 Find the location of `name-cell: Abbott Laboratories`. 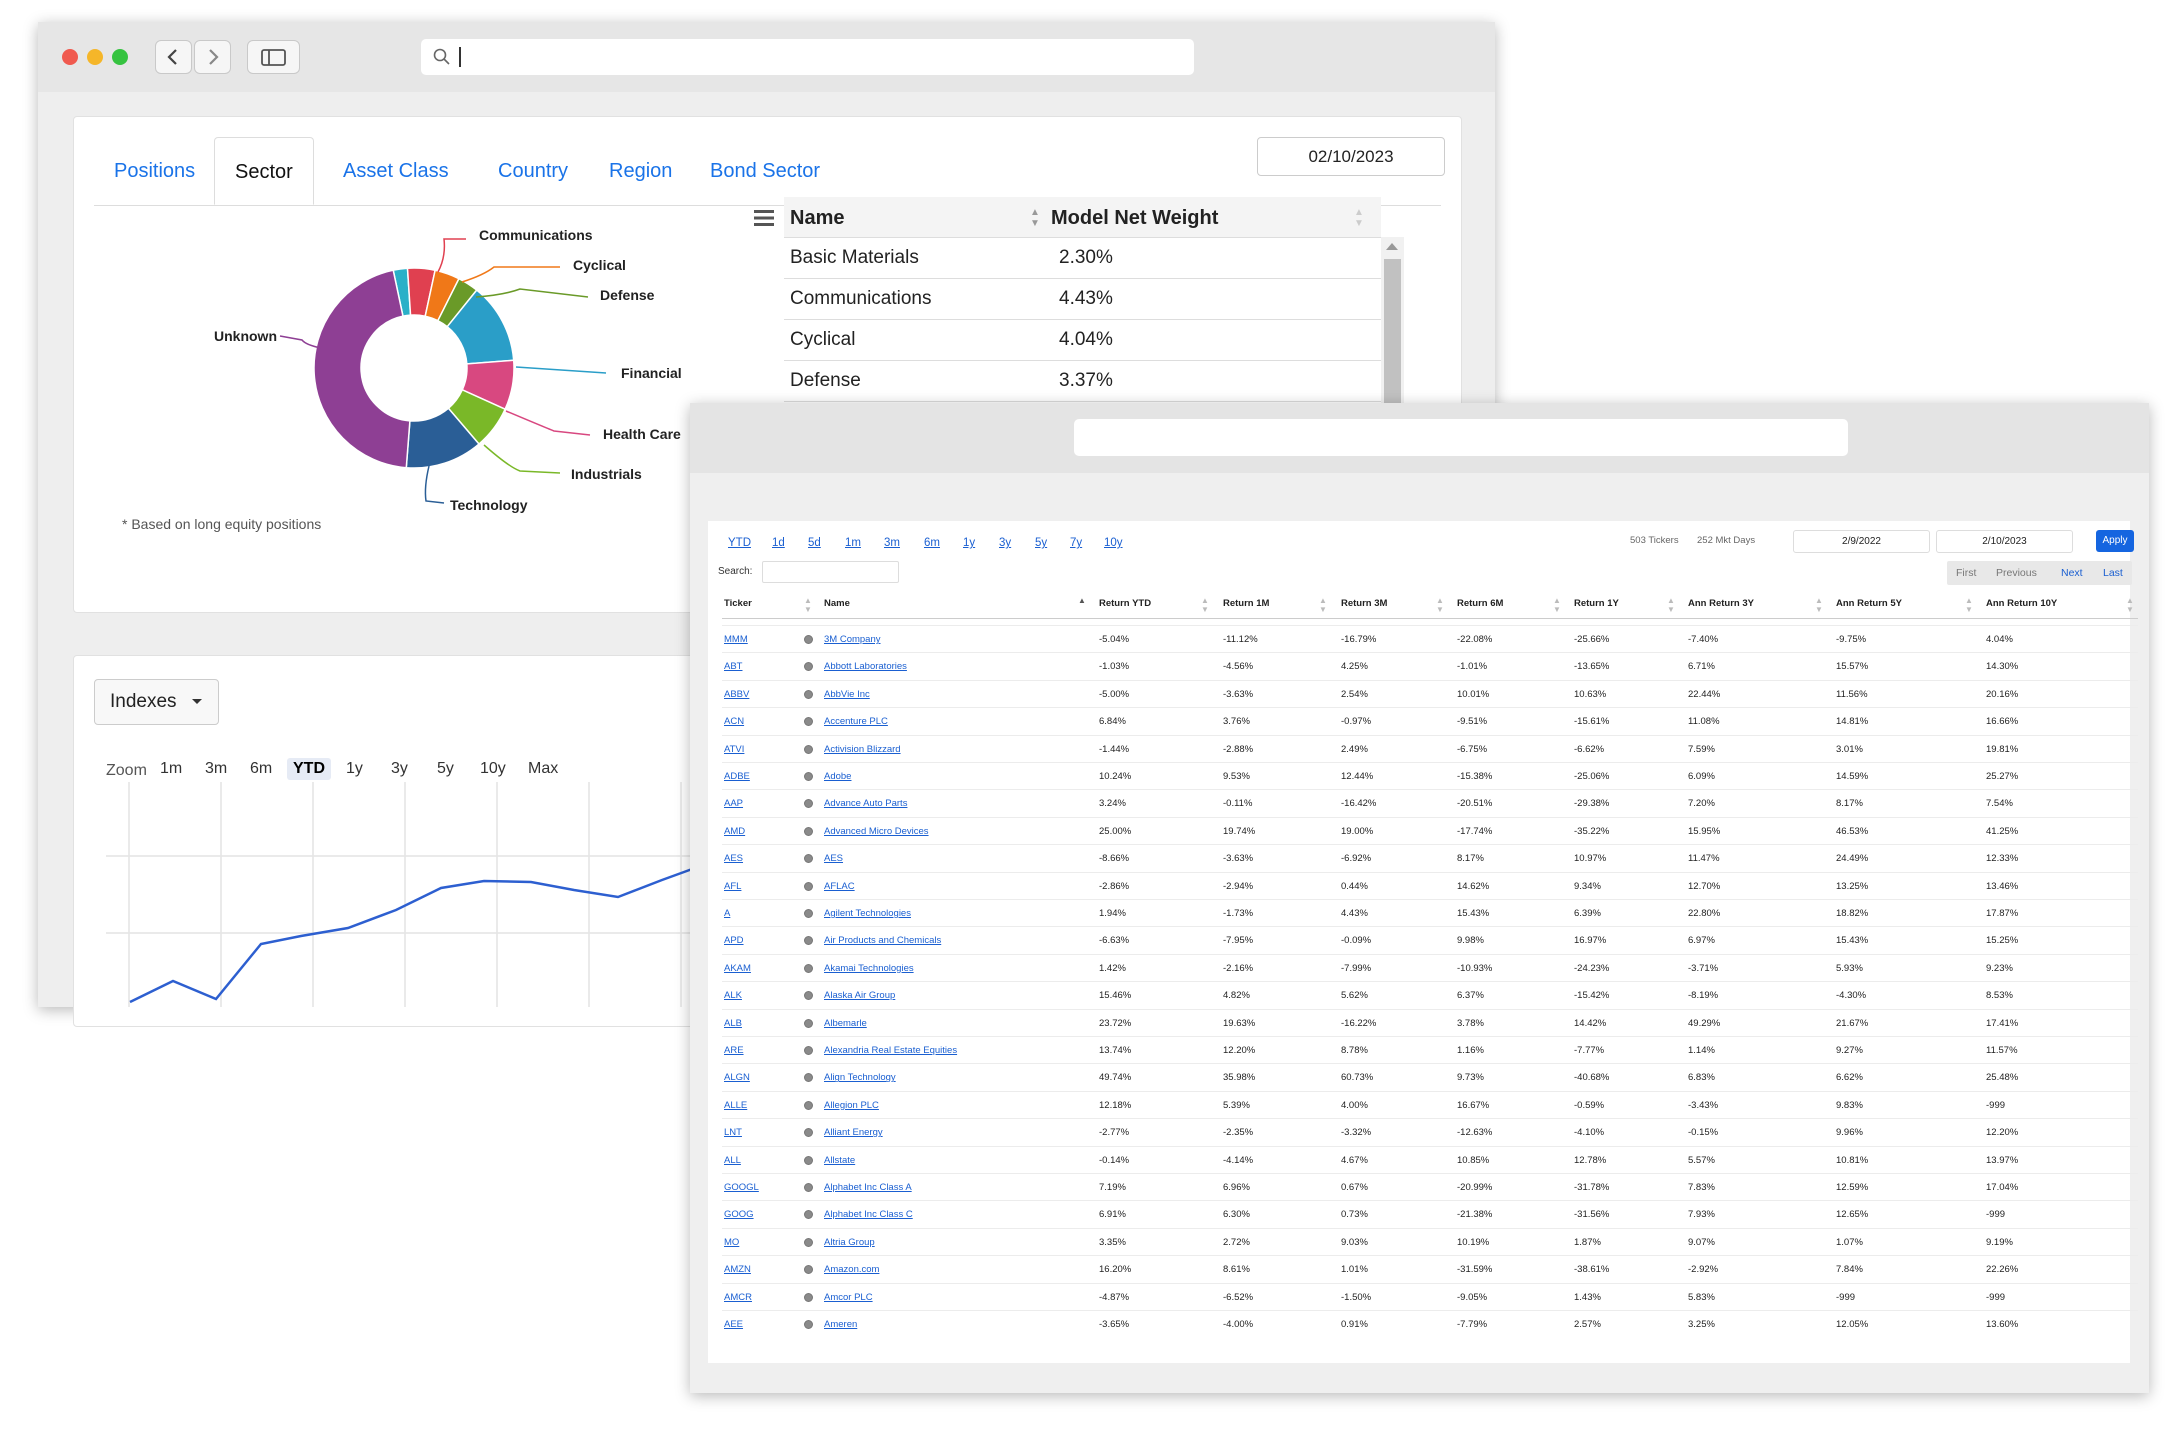

name-cell: Abbott Laboratories is located at coordinates (865, 666).